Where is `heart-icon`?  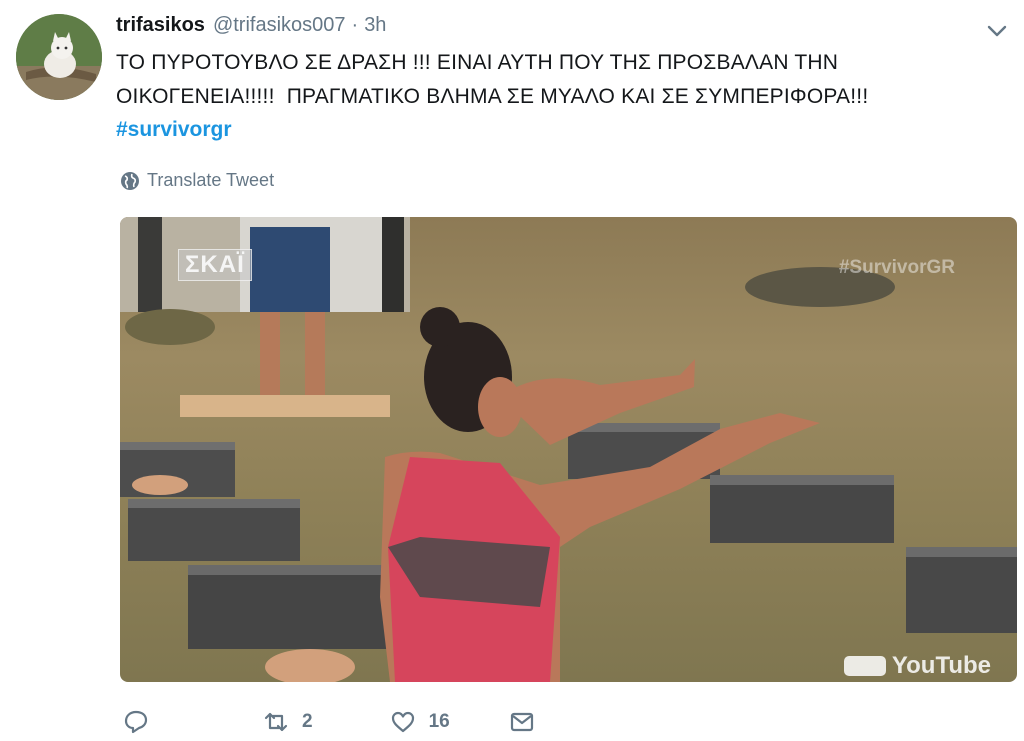
heart-icon is located at coordinates (402, 722).